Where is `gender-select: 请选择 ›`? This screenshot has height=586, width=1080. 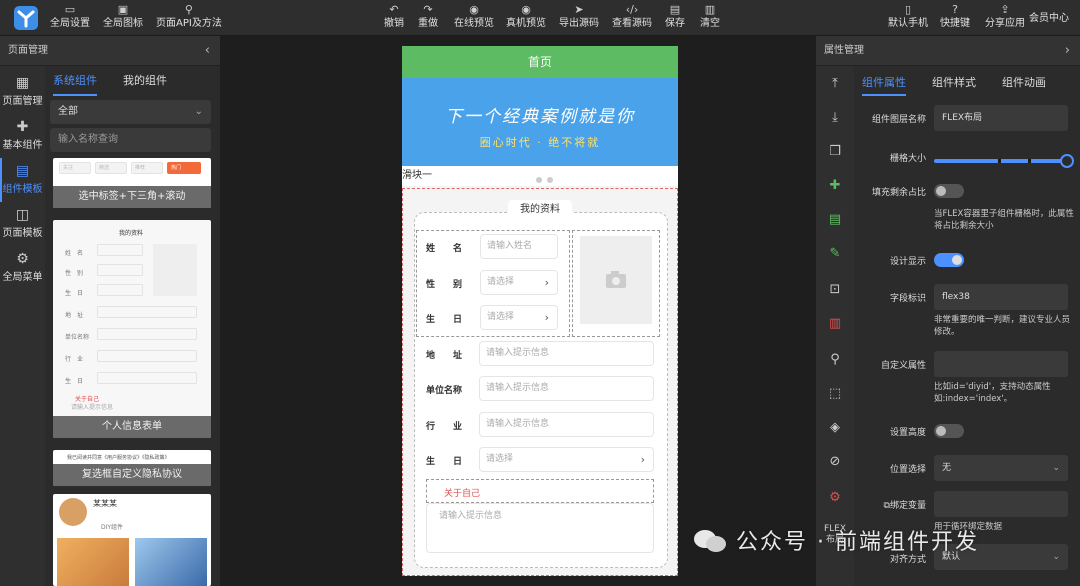
gender-select: 请选择 › is located at coordinates (519, 282).